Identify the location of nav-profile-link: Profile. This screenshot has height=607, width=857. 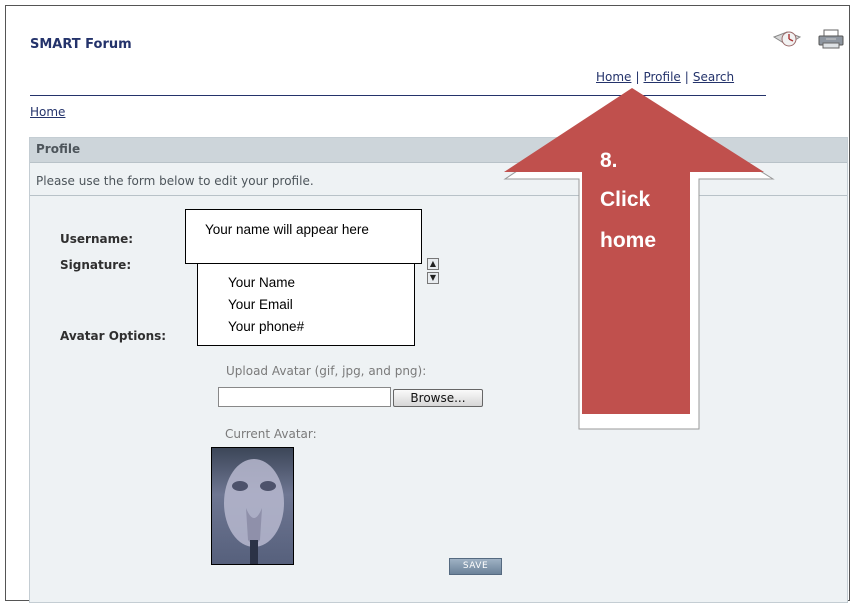
(661, 77).